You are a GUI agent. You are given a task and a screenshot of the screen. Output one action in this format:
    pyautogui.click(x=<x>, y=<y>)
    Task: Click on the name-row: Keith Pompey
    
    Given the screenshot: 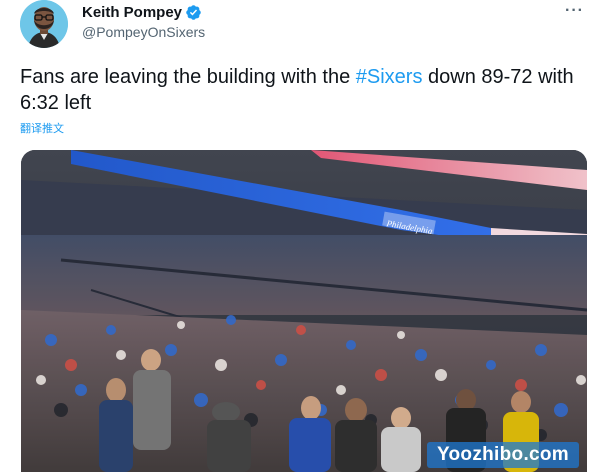 What is the action you would take?
    pyautogui.click(x=143, y=12)
    